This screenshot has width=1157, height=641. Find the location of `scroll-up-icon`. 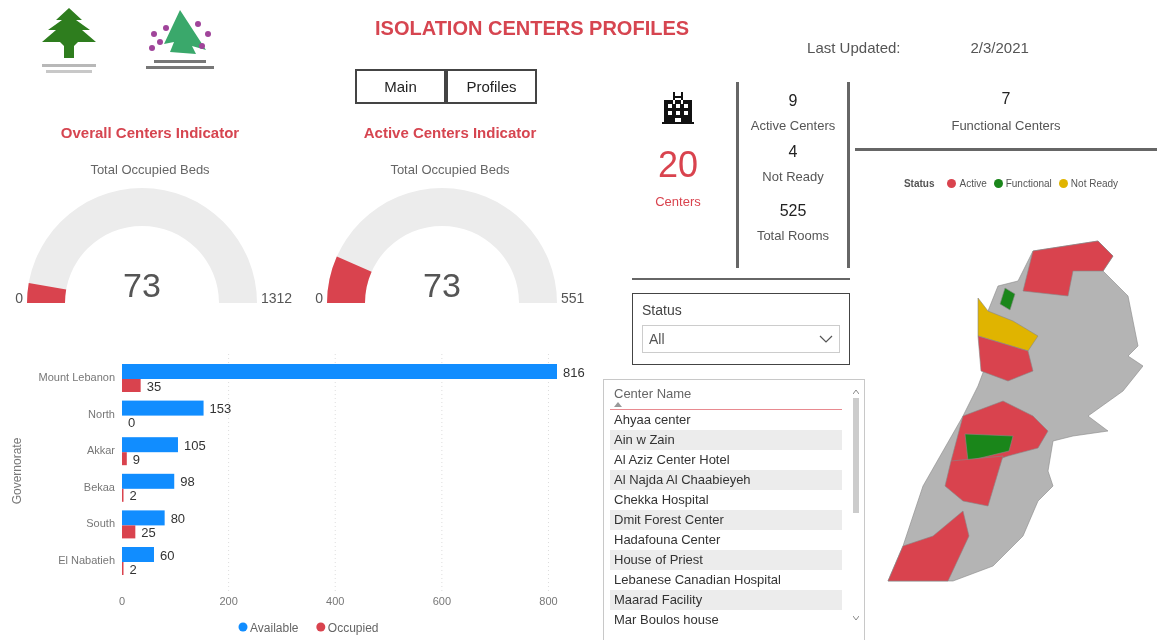

scroll-up-icon is located at coordinates (856, 392).